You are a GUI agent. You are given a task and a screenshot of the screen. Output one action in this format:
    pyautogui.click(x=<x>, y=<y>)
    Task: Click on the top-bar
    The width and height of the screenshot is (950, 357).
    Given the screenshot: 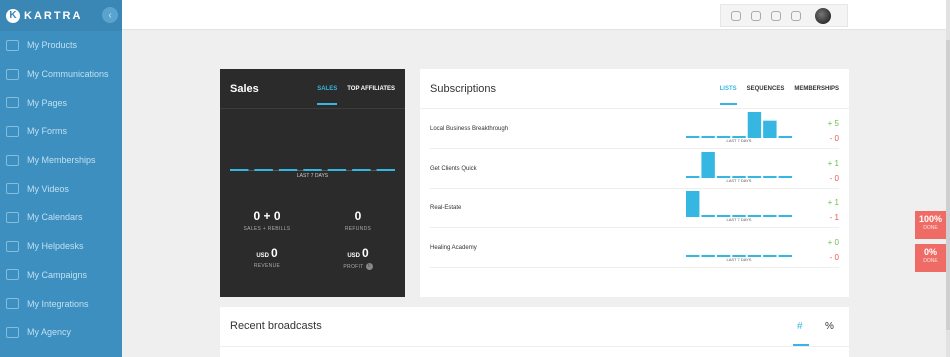 What is the action you would take?
    pyautogui.click(x=536, y=15)
    